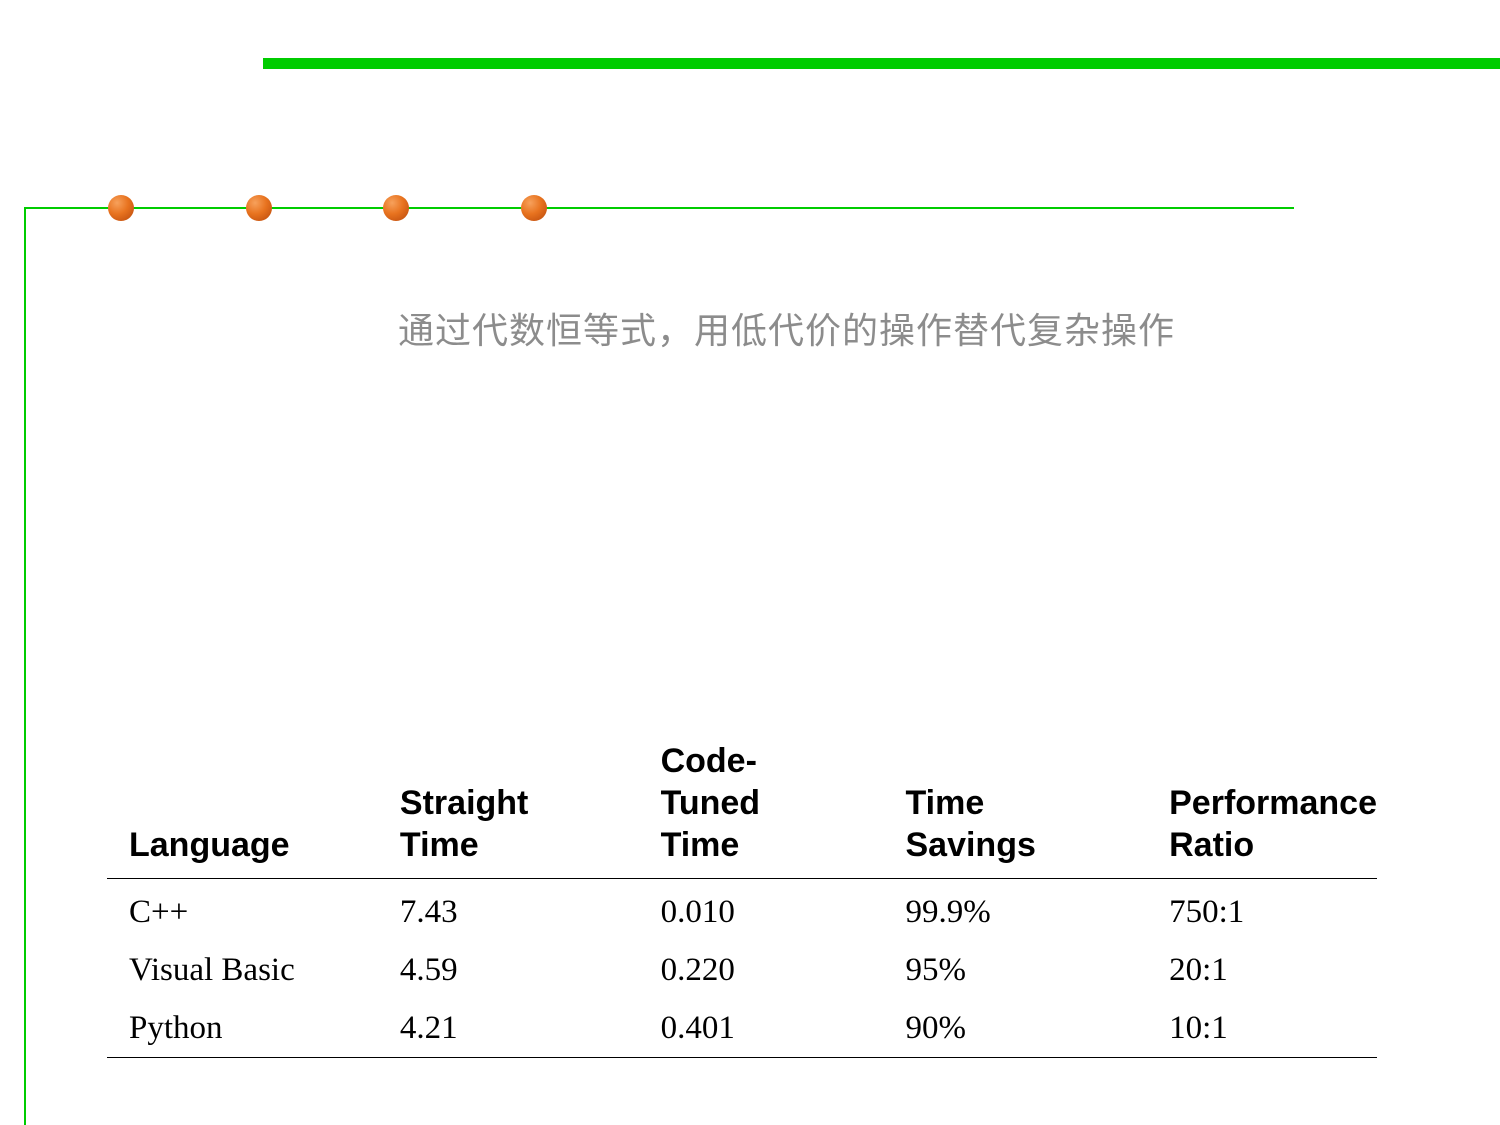  Describe the element at coordinates (1262, 1028) in the screenshot. I see `cell-performance-ratio: 10:1` at that location.